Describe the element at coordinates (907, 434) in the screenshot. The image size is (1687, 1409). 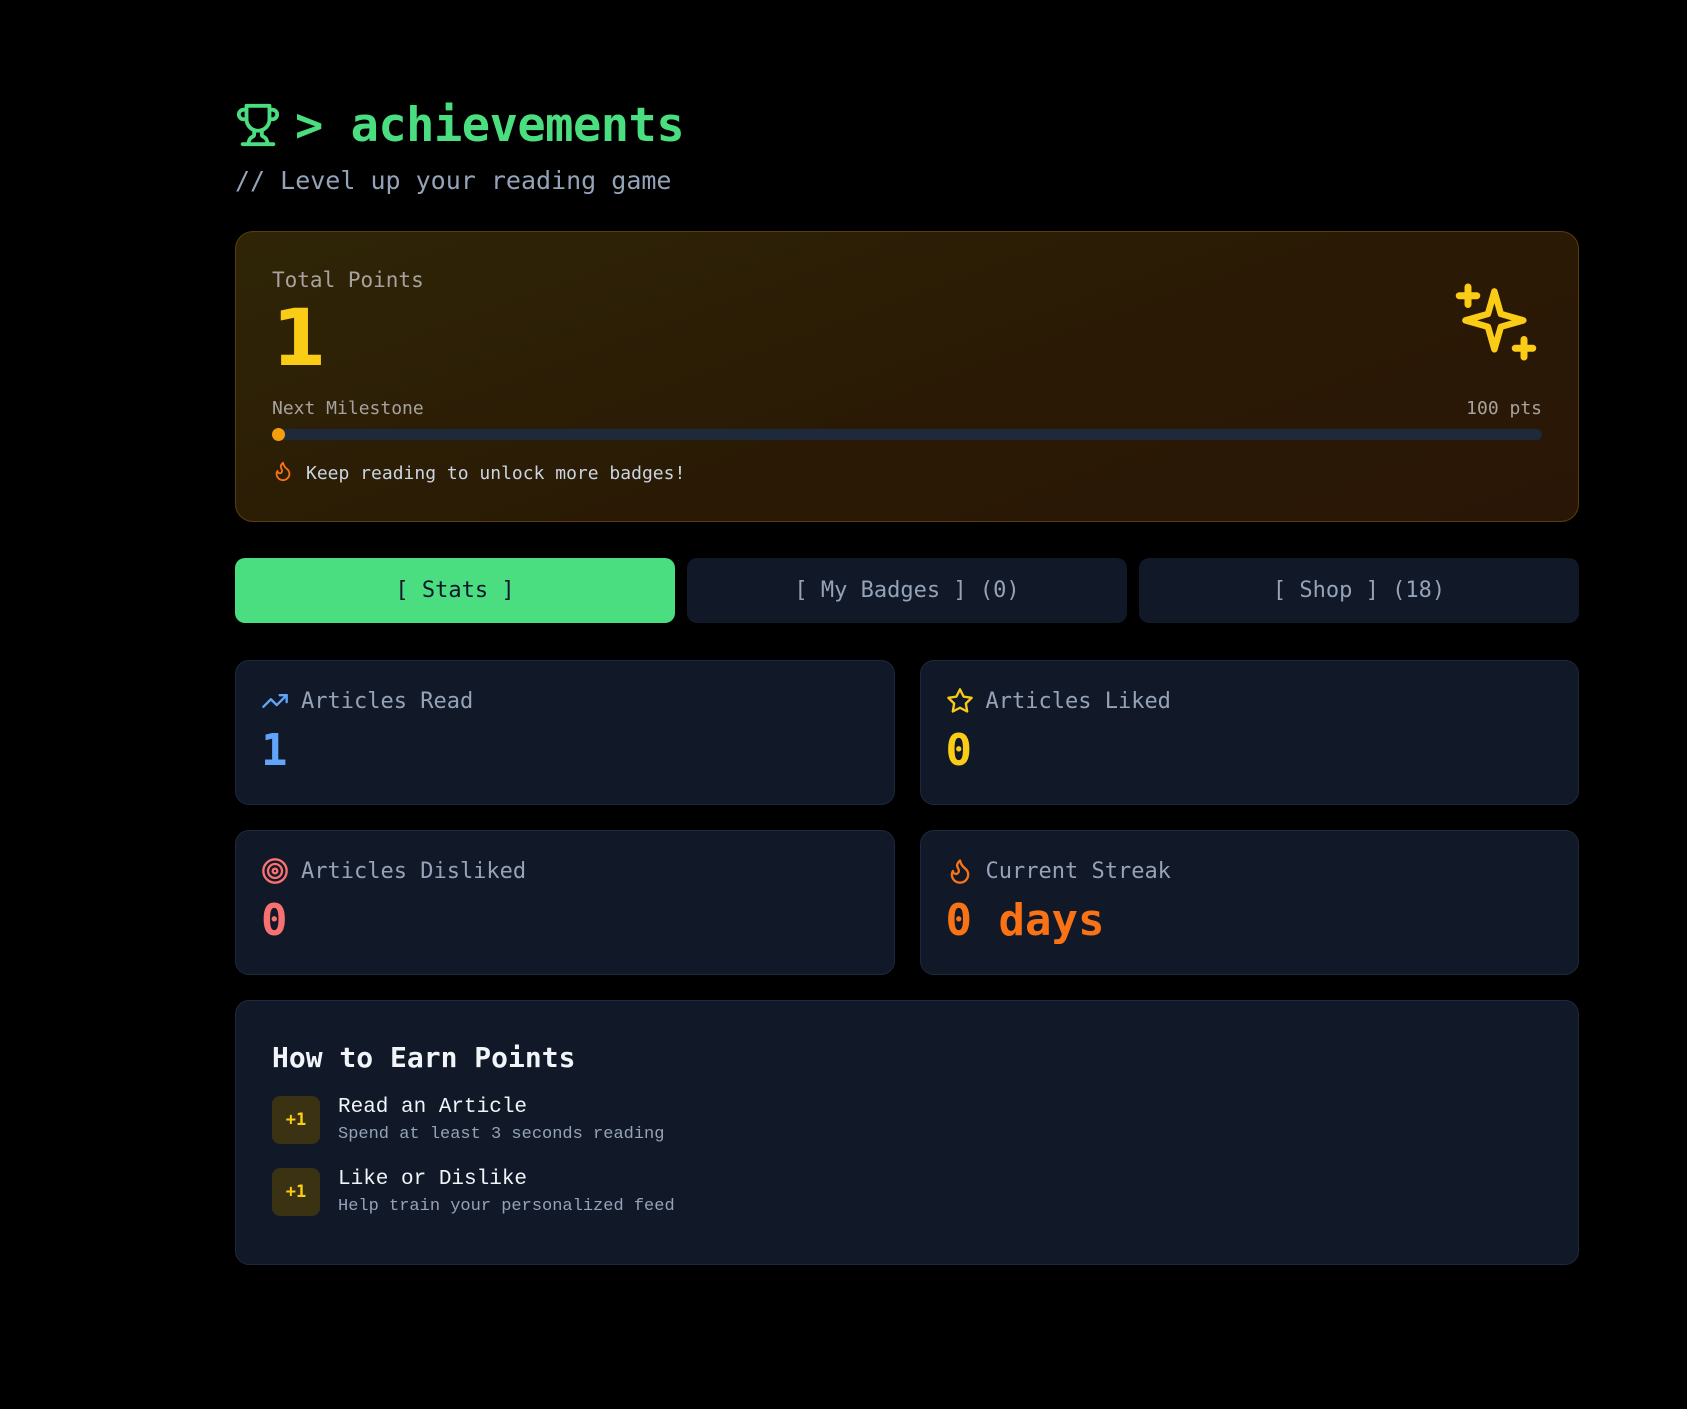
I see `milestone-progress-bar` at that location.